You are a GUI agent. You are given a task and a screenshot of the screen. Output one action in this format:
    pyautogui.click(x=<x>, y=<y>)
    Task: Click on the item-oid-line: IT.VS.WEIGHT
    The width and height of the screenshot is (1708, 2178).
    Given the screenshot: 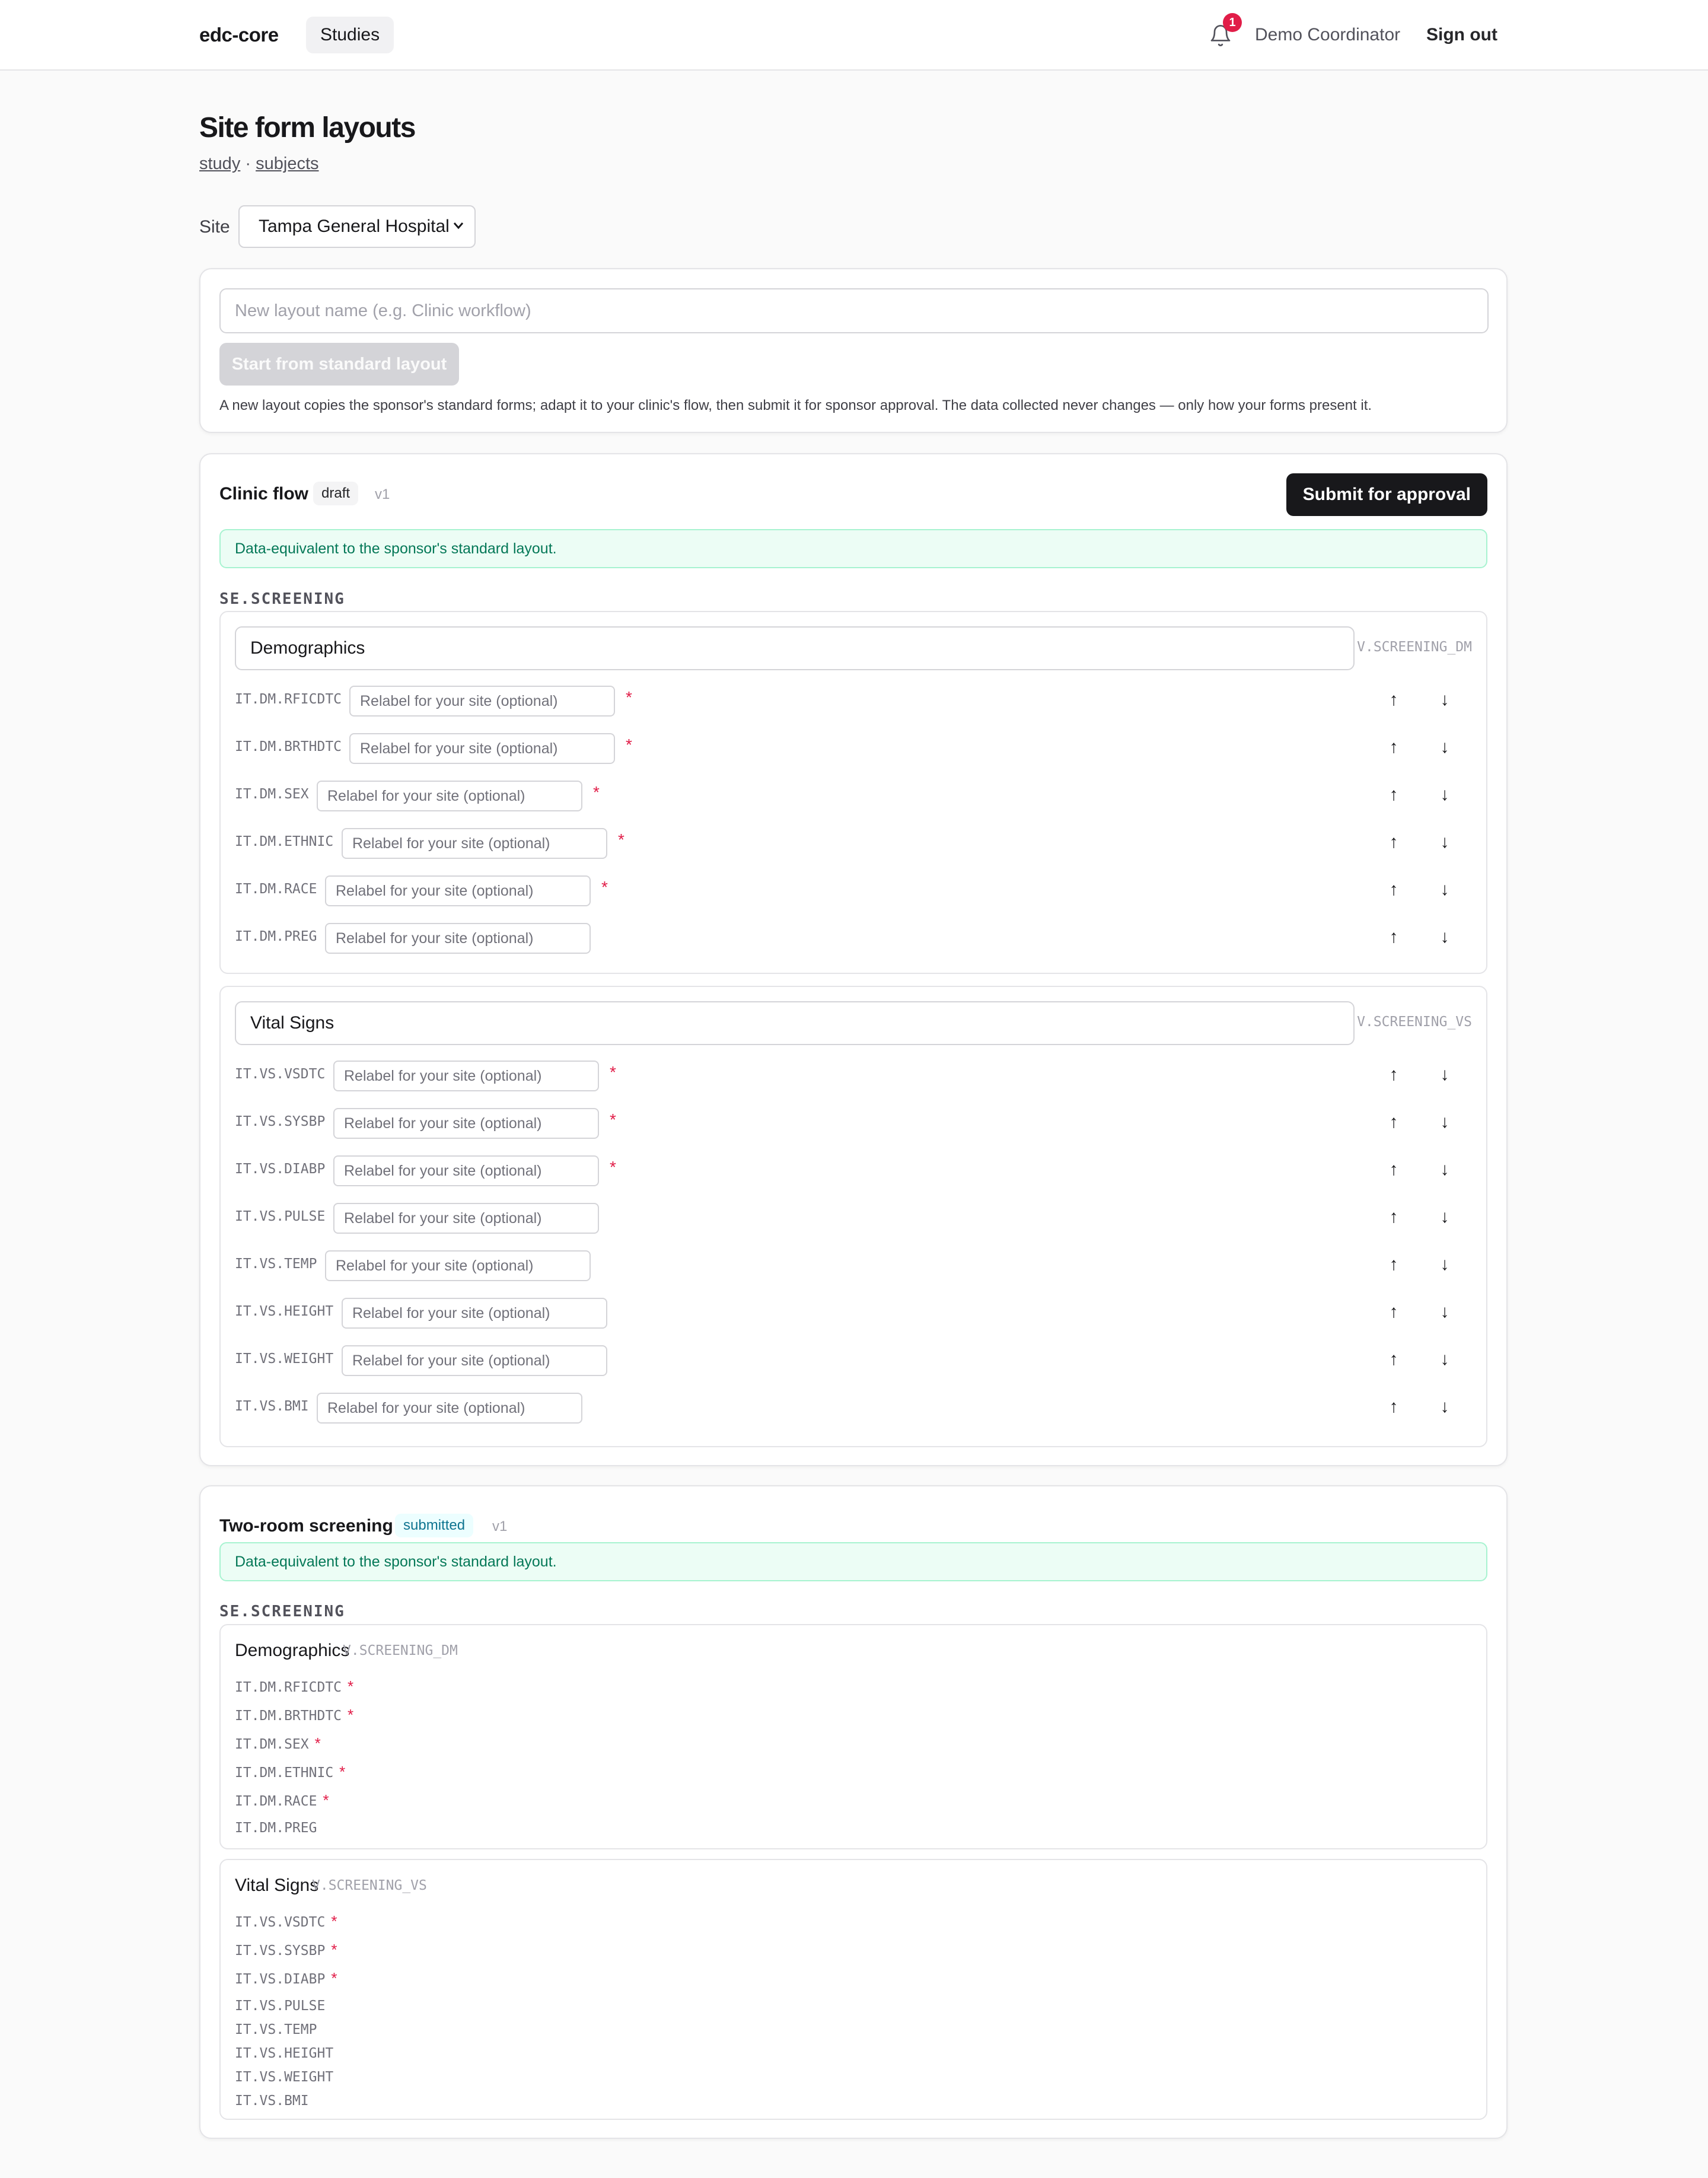 What is the action you would take?
    pyautogui.click(x=284, y=2077)
    